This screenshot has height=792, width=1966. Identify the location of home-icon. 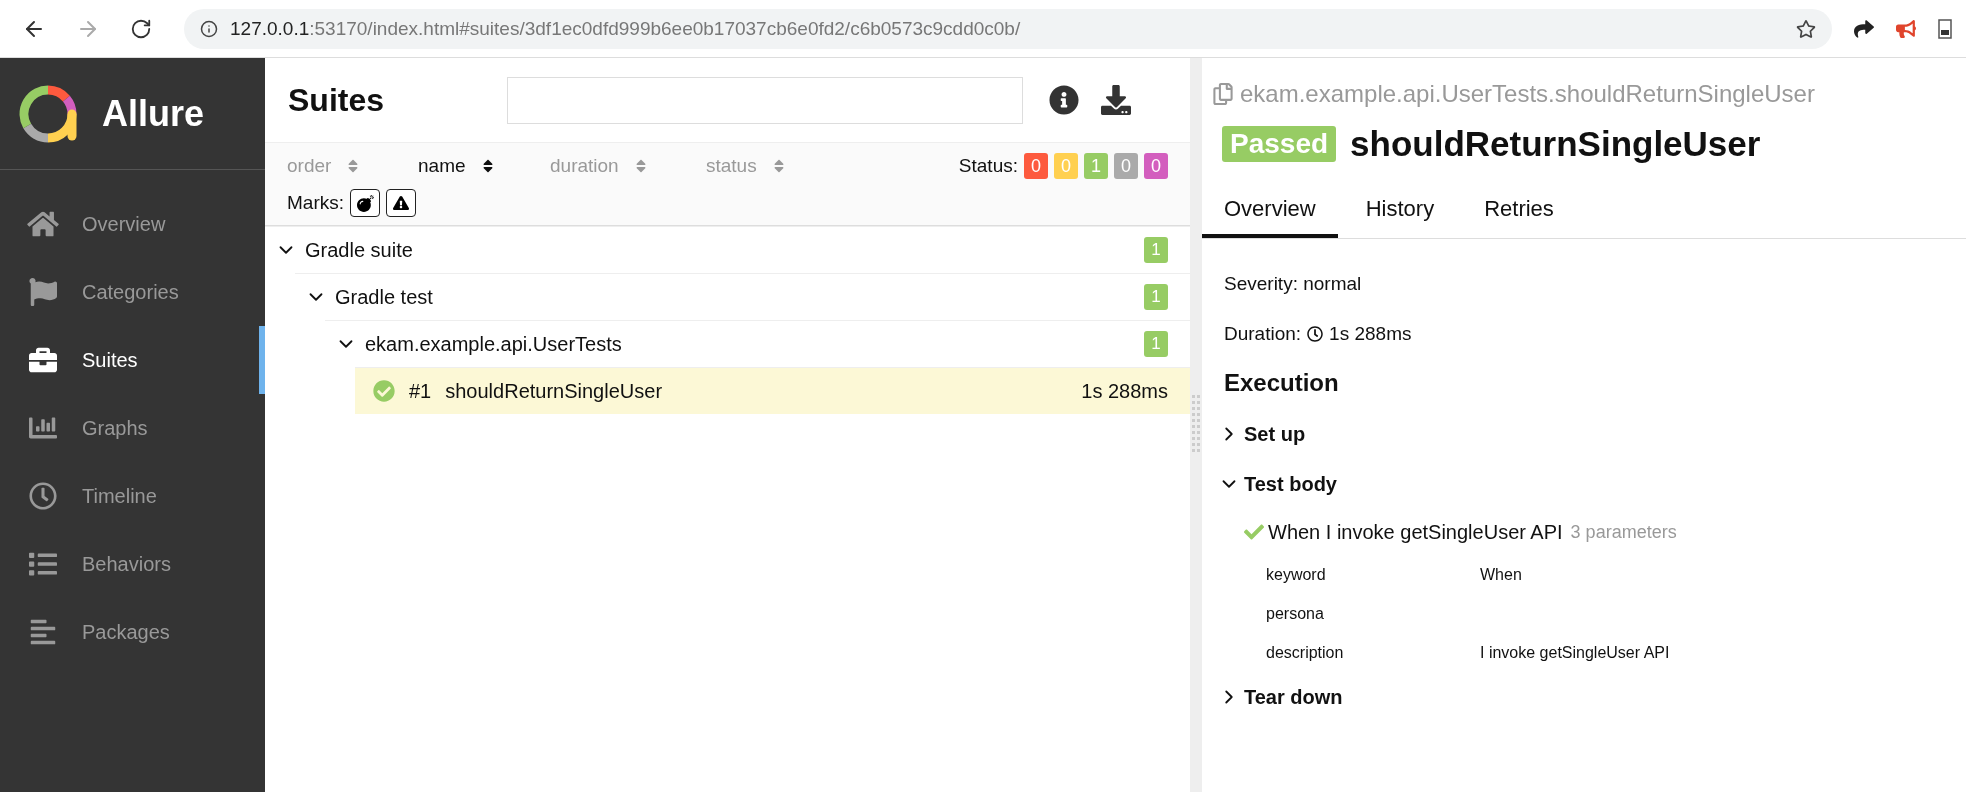
(43, 224).